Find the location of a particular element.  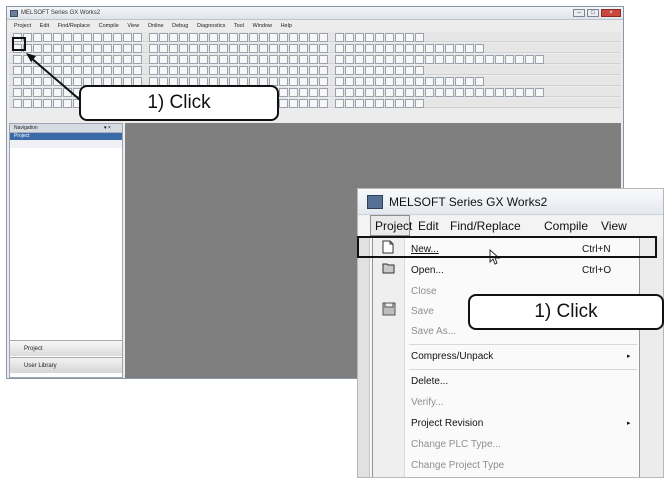

zoomed-window-title: MELSOFT Series GX Works2 is located at coordinates (468, 202).